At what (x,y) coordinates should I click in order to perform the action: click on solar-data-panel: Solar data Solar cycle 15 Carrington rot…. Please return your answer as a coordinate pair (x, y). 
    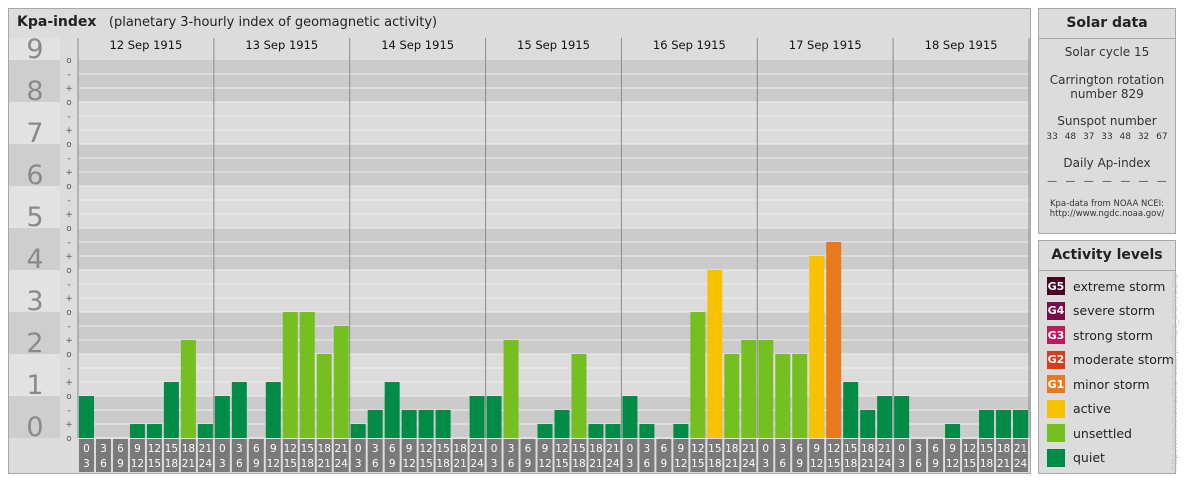
    Looking at the image, I should click on (1107, 121).